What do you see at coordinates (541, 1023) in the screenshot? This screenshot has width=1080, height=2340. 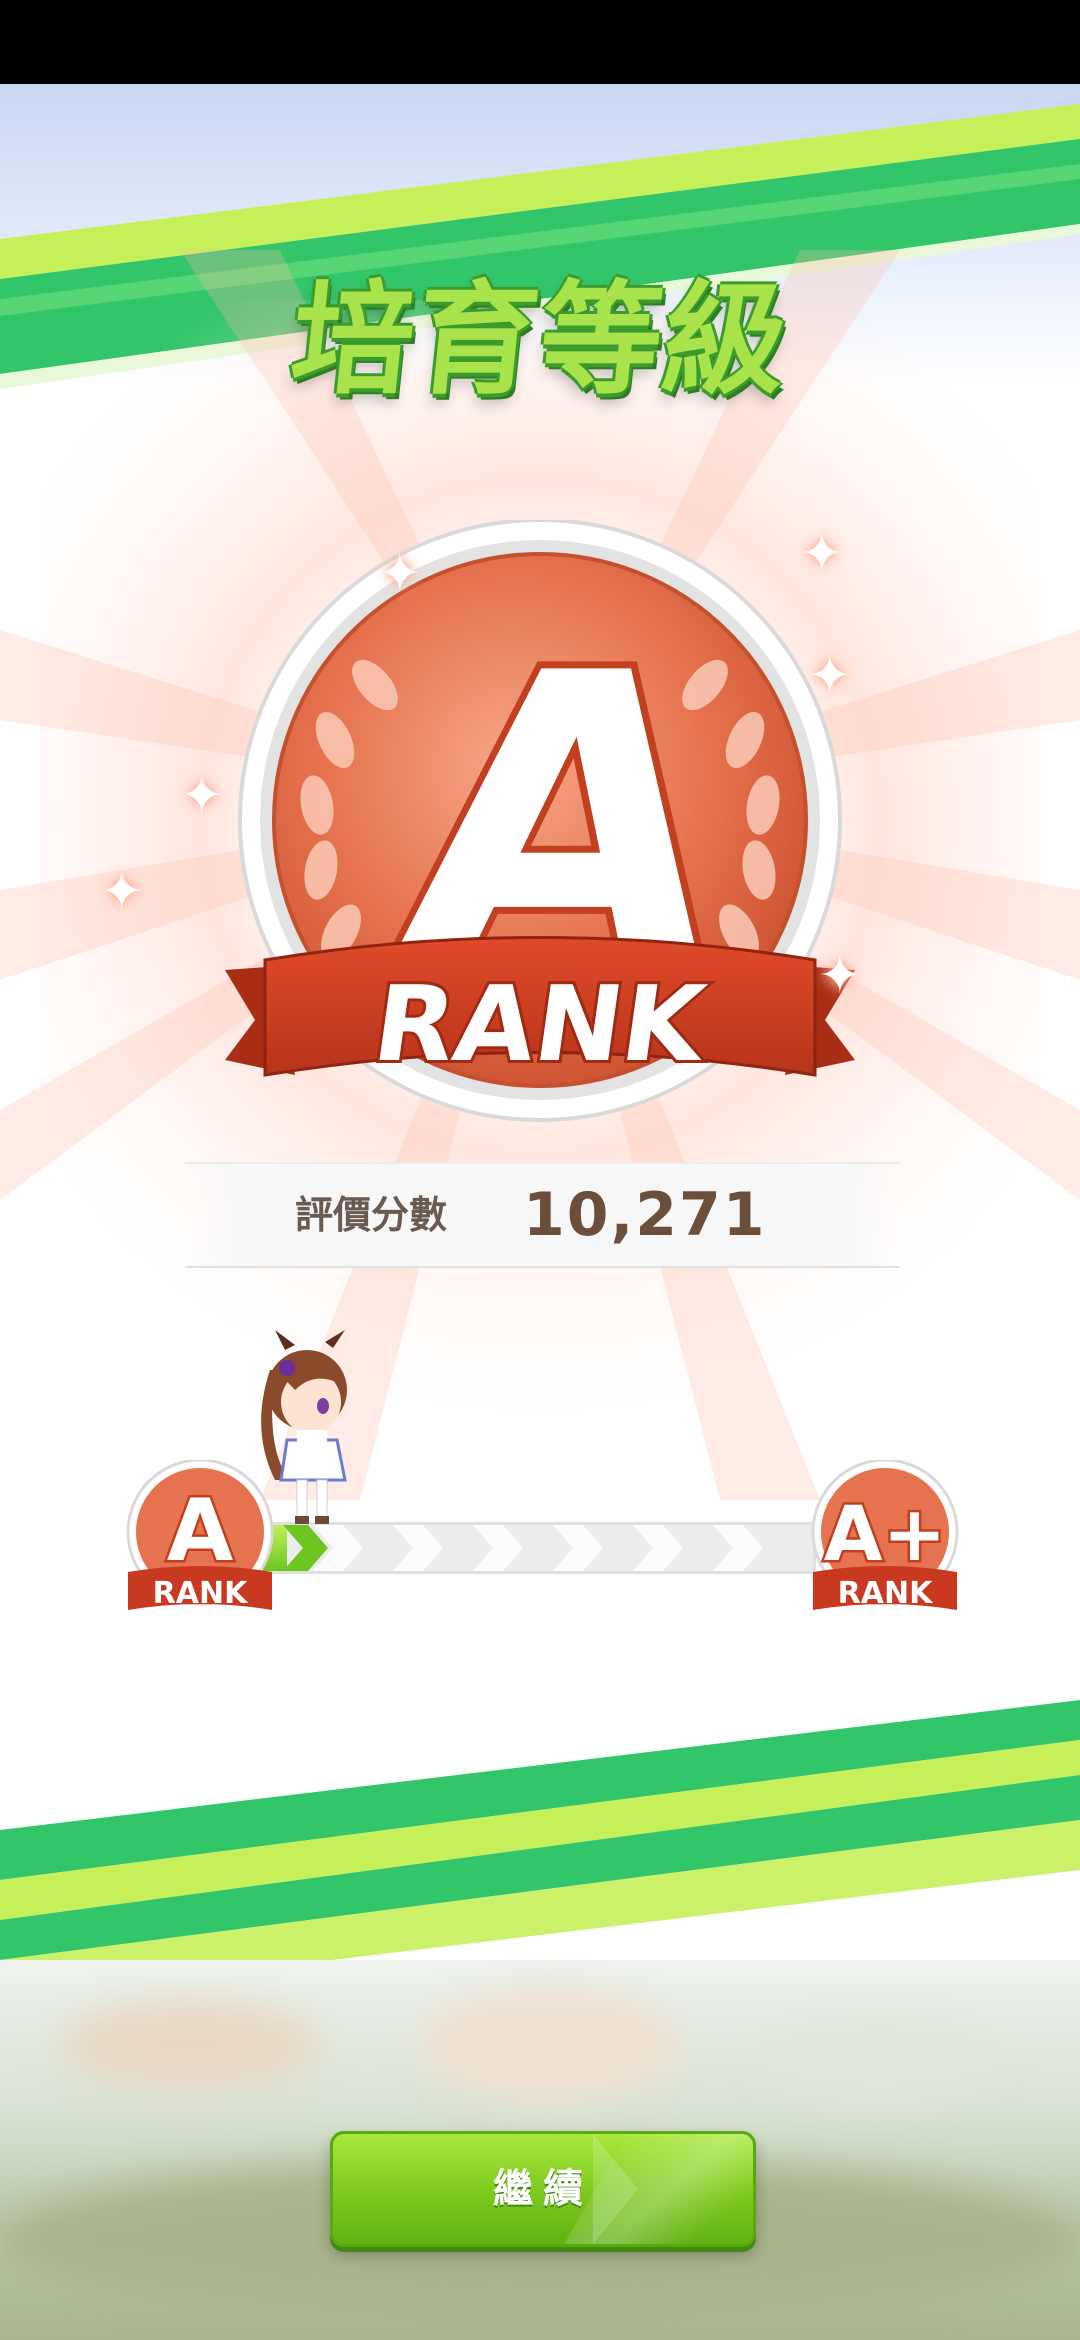 I see `rank-ribbon-label: RANK` at bounding box center [541, 1023].